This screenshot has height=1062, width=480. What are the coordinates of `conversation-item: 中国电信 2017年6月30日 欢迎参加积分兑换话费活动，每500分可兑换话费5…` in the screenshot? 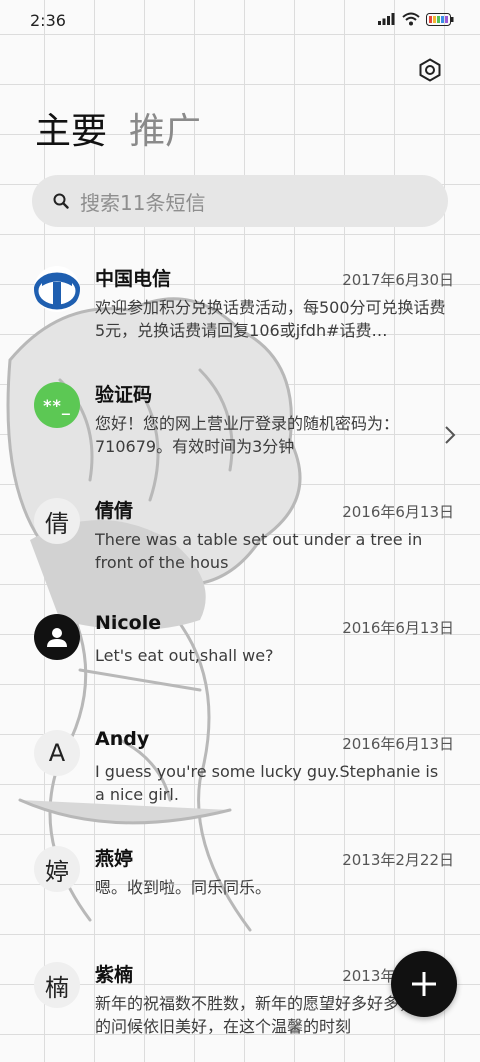 It's located at (240, 308).